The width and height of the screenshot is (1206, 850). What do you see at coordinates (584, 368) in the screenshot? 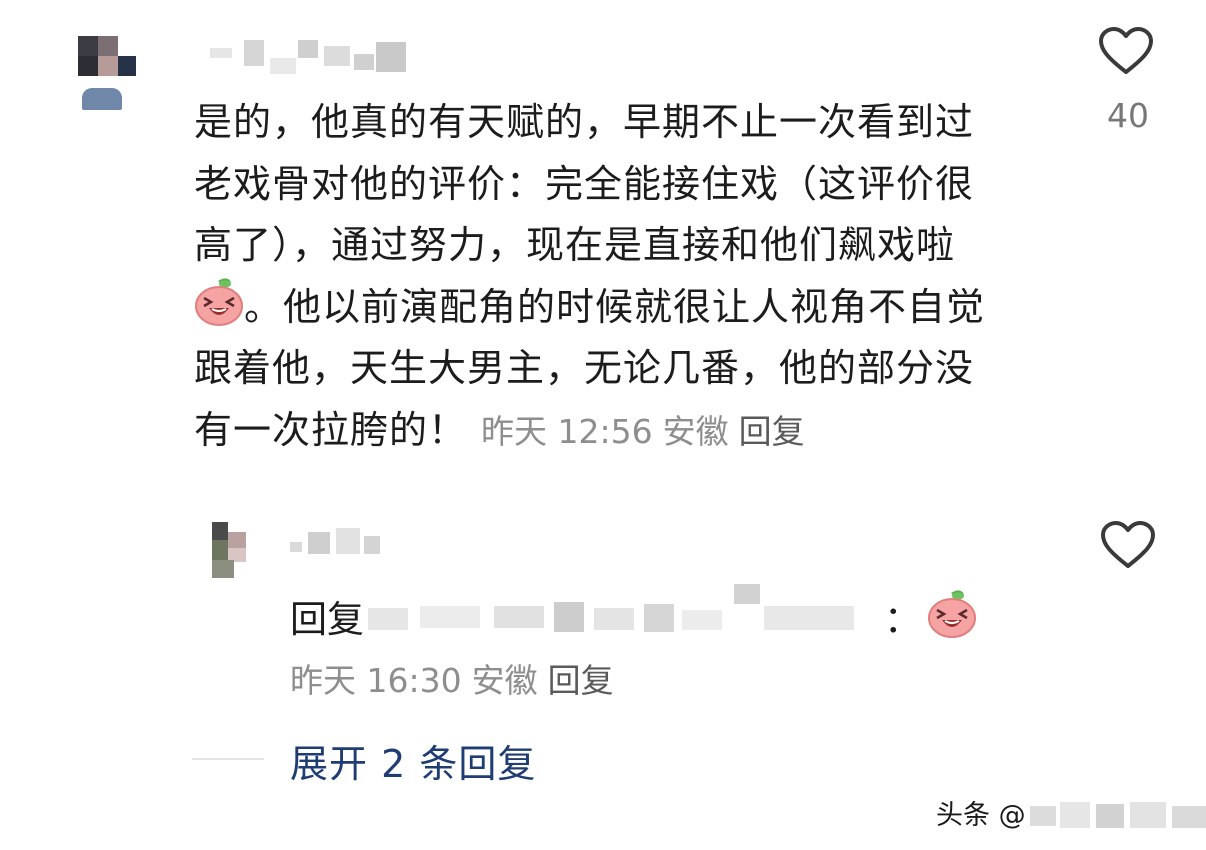
I see `comment-line: 跟着他，天生大男主，无论几番，他的部分没` at bounding box center [584, 368].